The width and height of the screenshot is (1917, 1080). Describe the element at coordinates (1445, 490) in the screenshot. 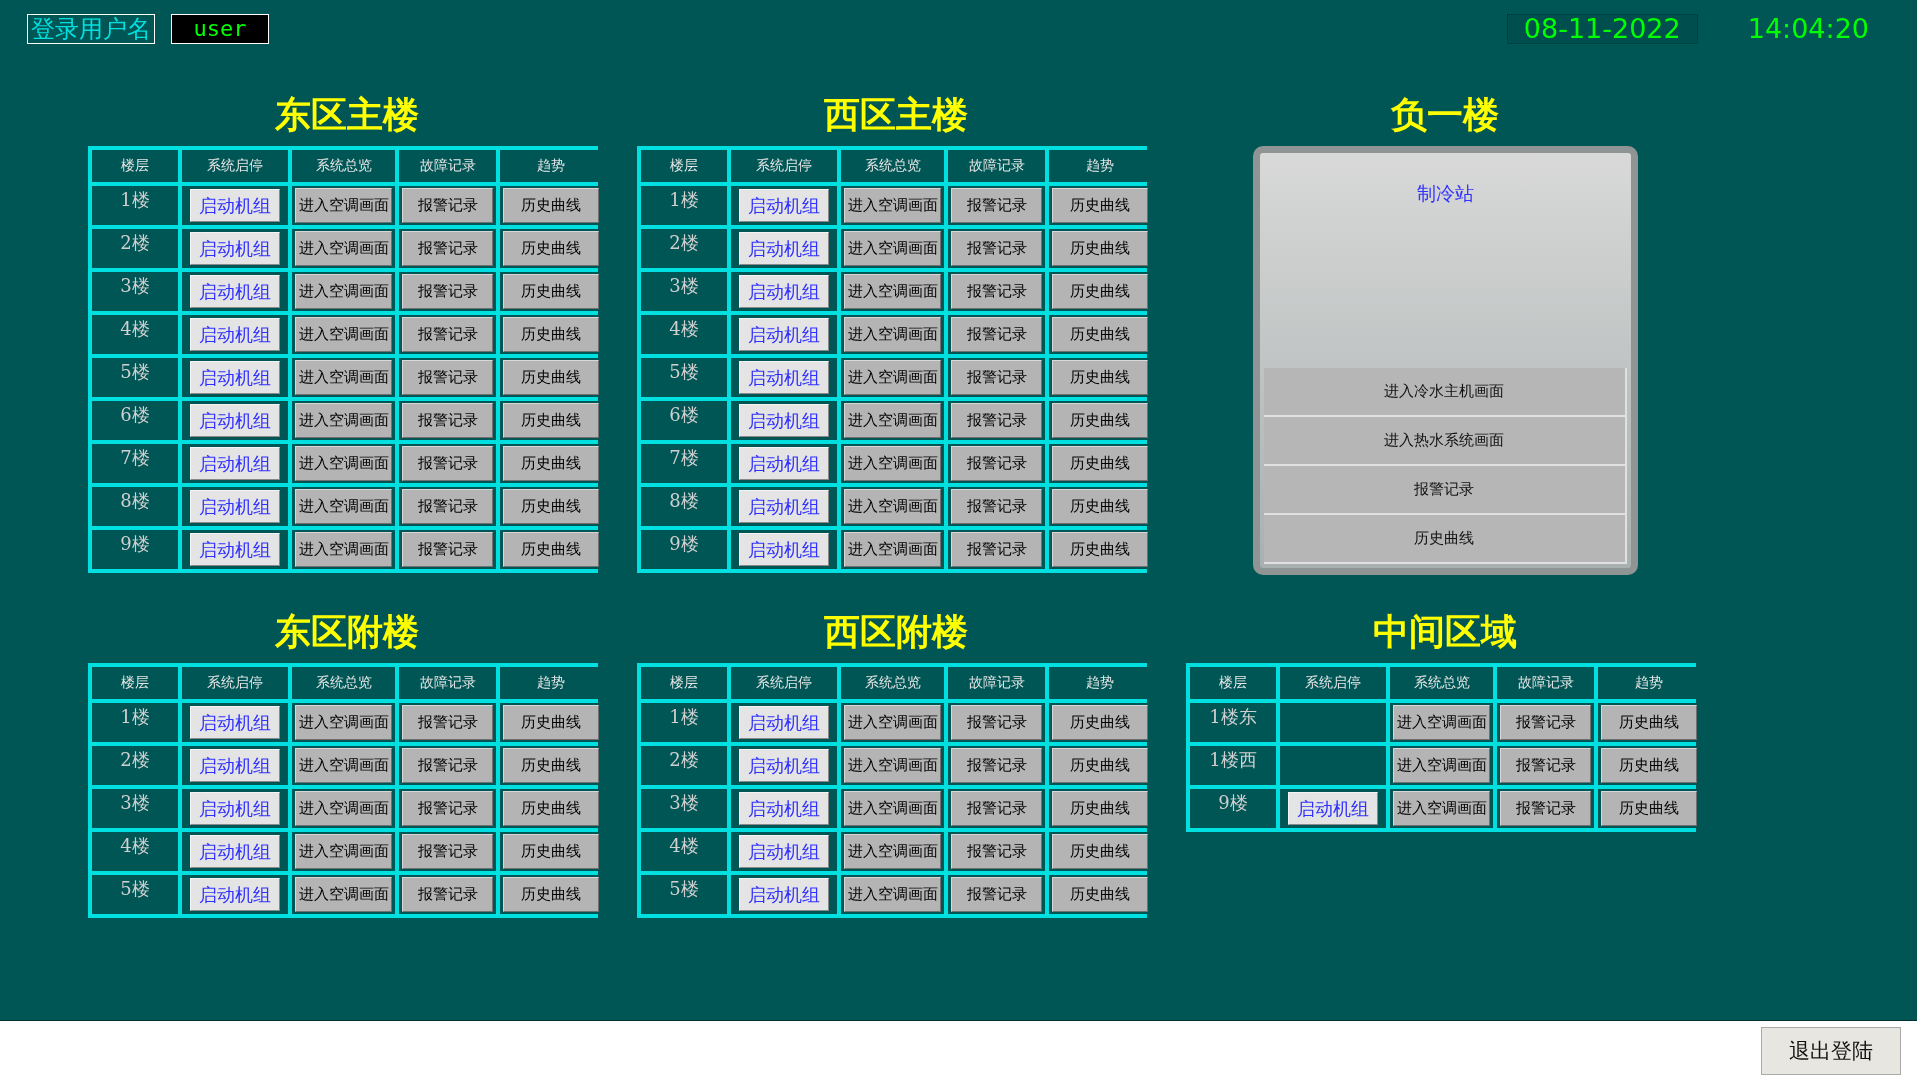

I see `panel-menu-button: 报警记录` at that location.